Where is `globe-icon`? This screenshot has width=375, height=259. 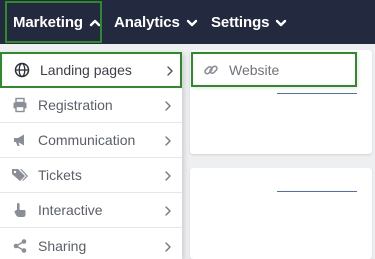
globe-icon is located at coordinates (22, 70).